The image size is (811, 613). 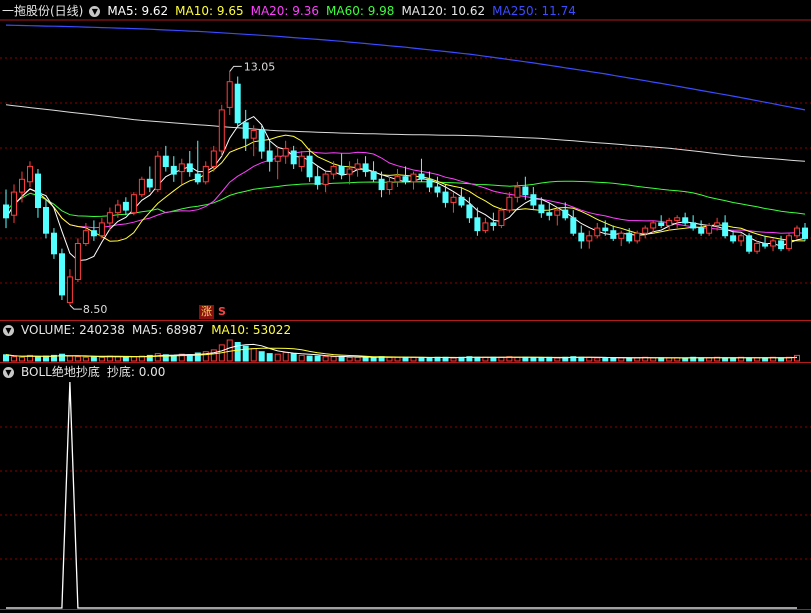 I want to click on low-marker-arrow, so click(x=75, y=307).